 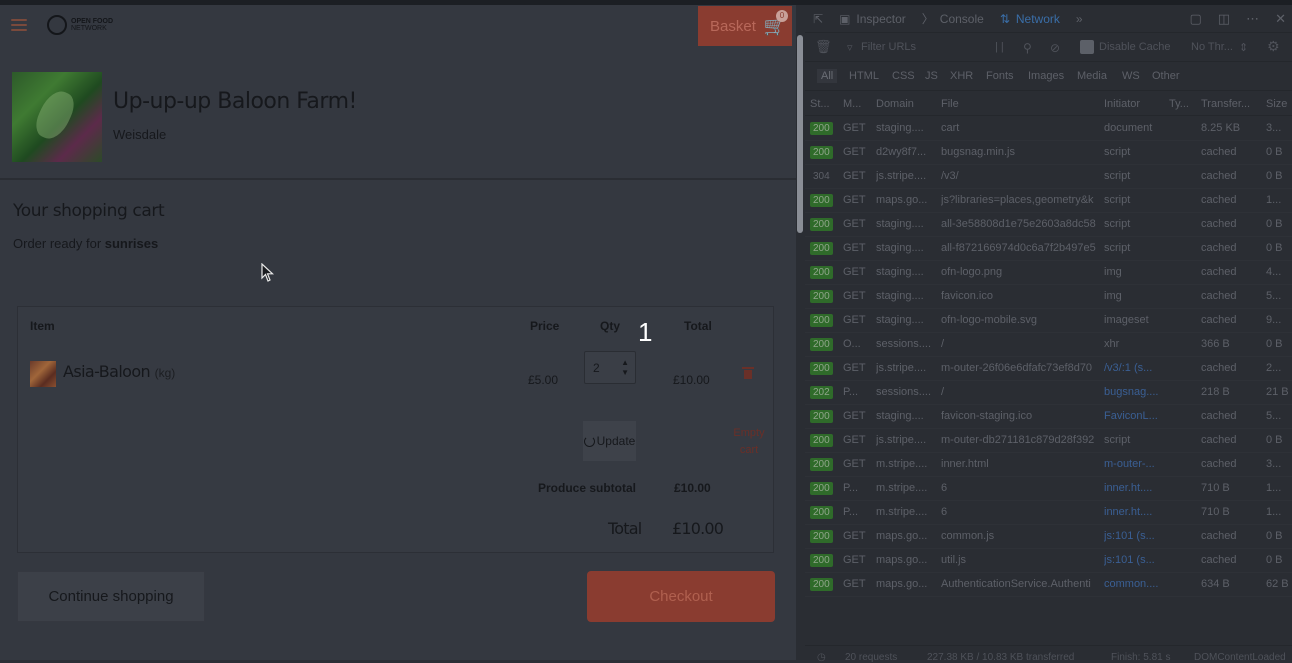 I want to click on tab-inspector: ▣ Inspector, so click(x=872, y=19).